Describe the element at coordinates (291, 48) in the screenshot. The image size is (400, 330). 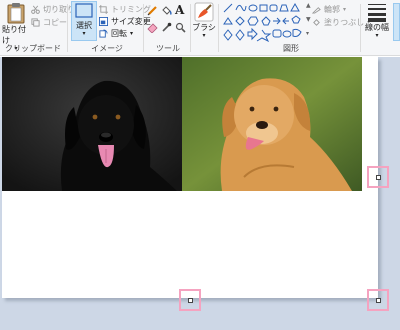
I see `shapes-group-label: 図形` at that location.